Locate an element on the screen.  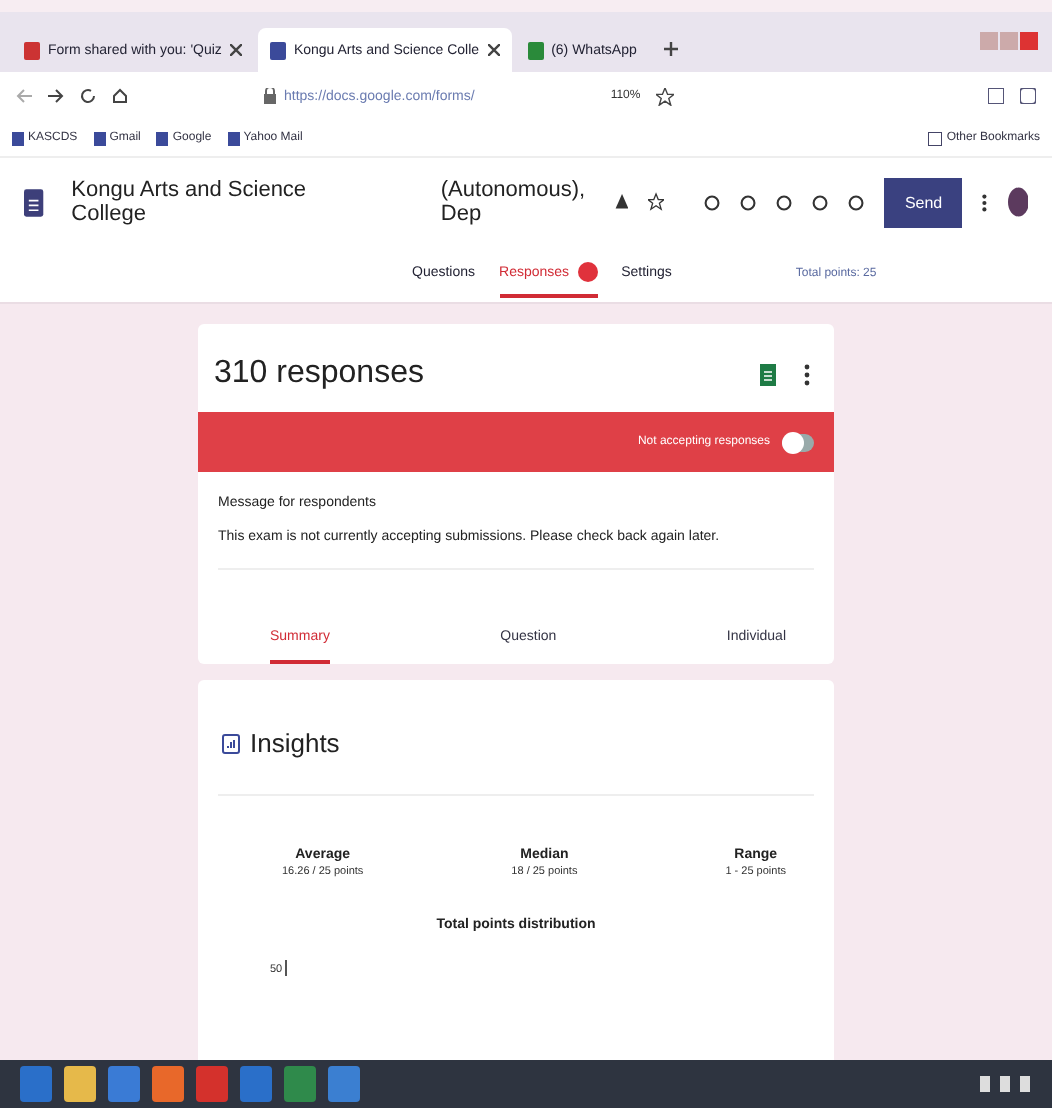
forms-icon is located at coordinates (34, 202).